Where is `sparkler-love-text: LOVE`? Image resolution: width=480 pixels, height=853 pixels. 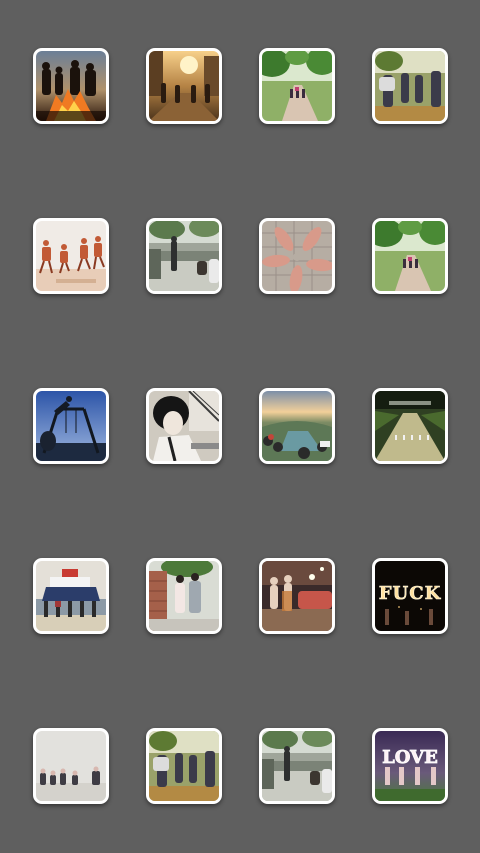
sparkler-love-text: LOVE is located at coordinates (410, 757).